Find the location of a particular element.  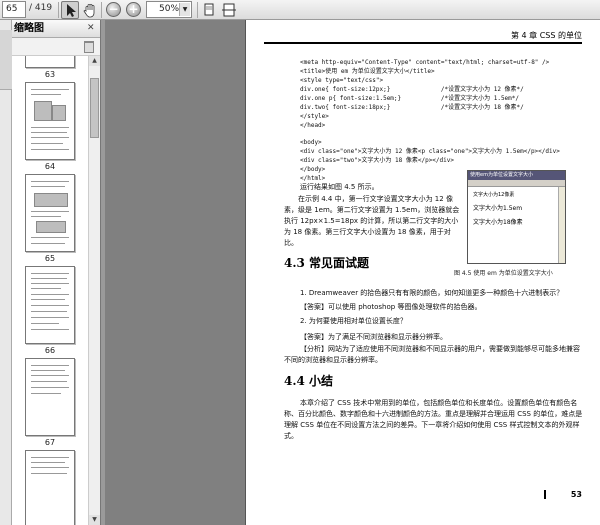

thumbnail-list: 63 64 65 66 67 is located at coordinates (50, 290).